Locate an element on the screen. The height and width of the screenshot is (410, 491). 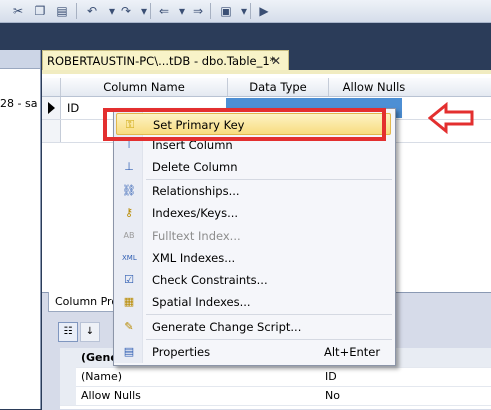
current-row-arrow-icon is located at coordinates (51, 108).